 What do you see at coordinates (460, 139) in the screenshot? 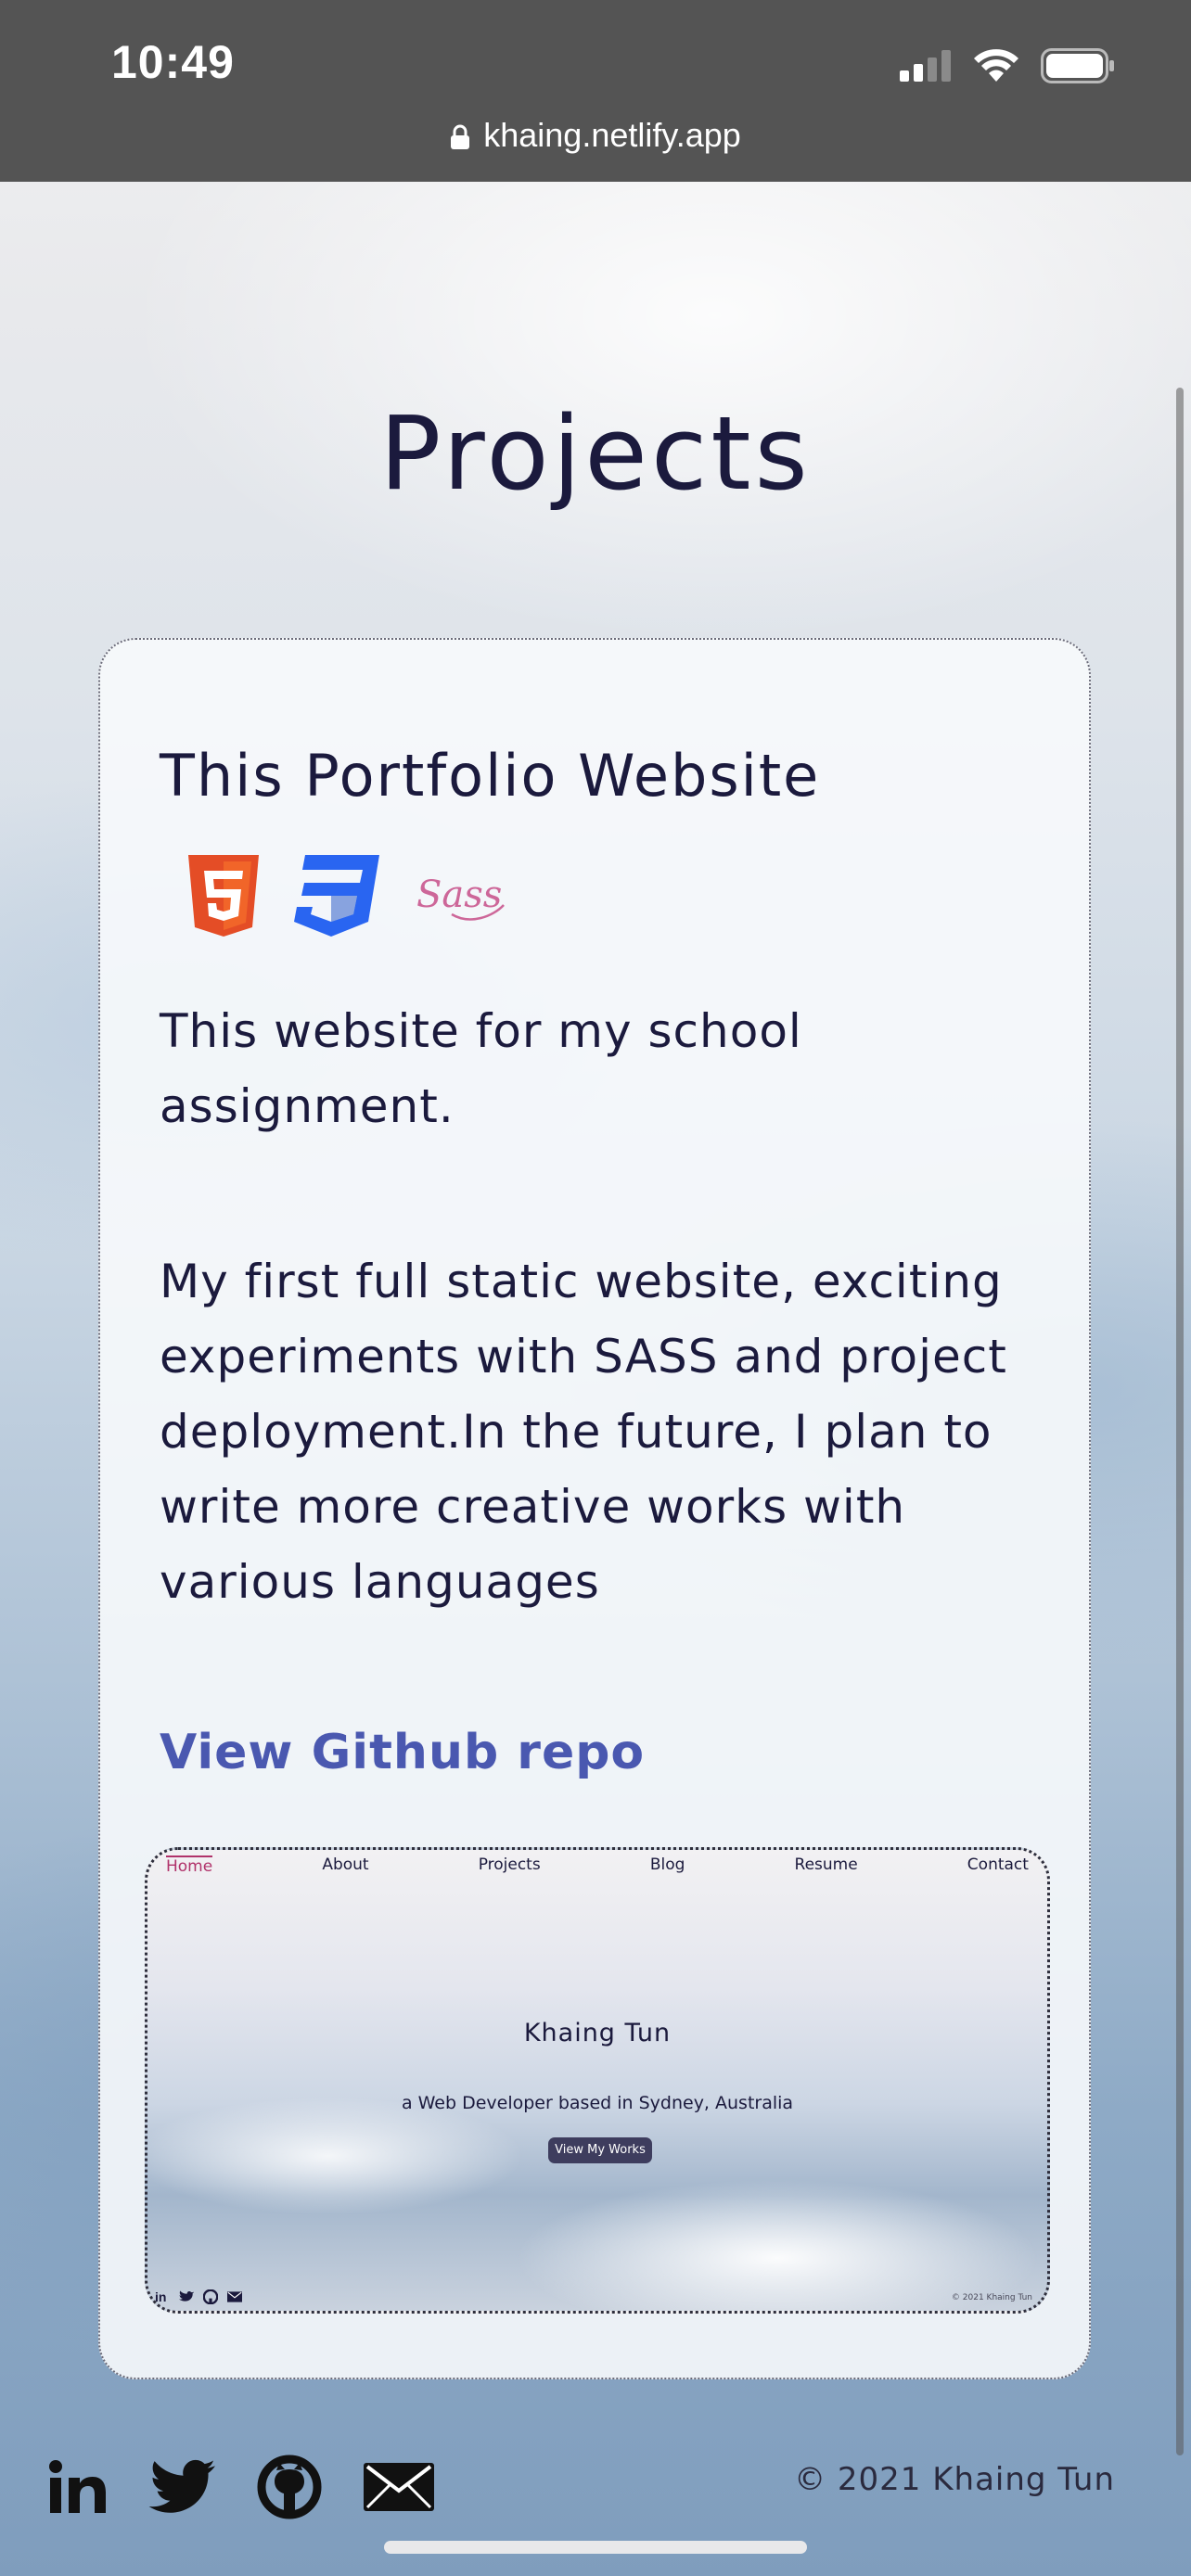
I see `lock-icon` at bounding box center [460, 139].